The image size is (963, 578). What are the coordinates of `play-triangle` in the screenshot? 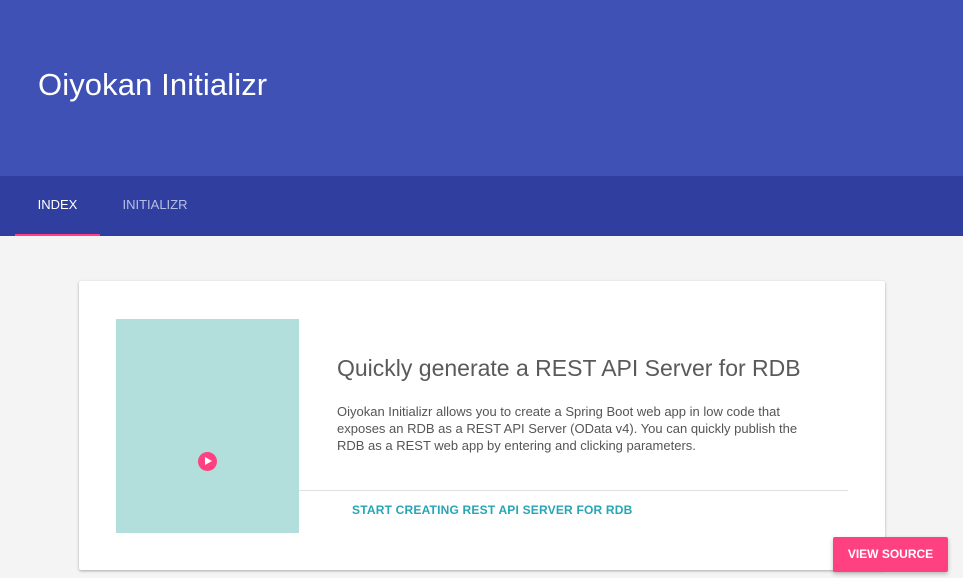 It's located at (208, 461).